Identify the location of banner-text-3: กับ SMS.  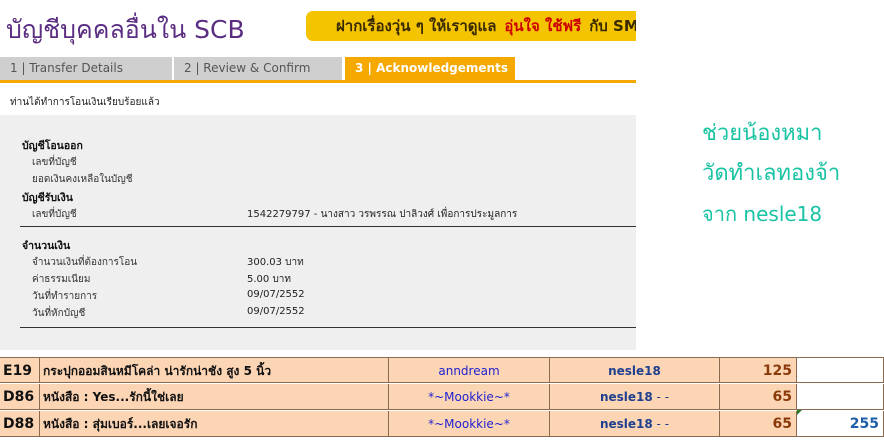
(612, 26).